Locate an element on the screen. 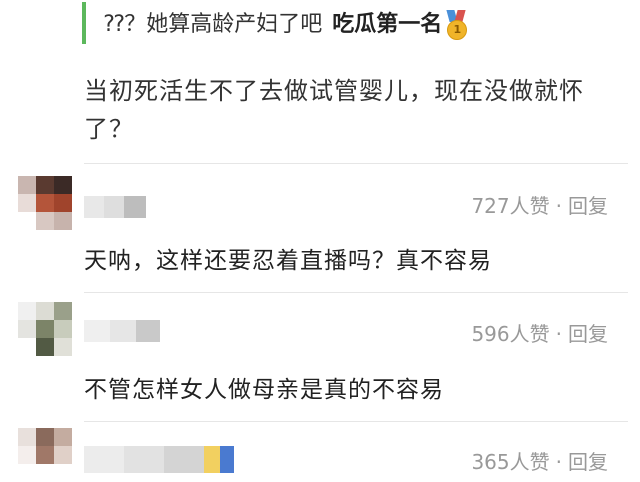  quote-accent-bar is located at coordinates (84, 23).